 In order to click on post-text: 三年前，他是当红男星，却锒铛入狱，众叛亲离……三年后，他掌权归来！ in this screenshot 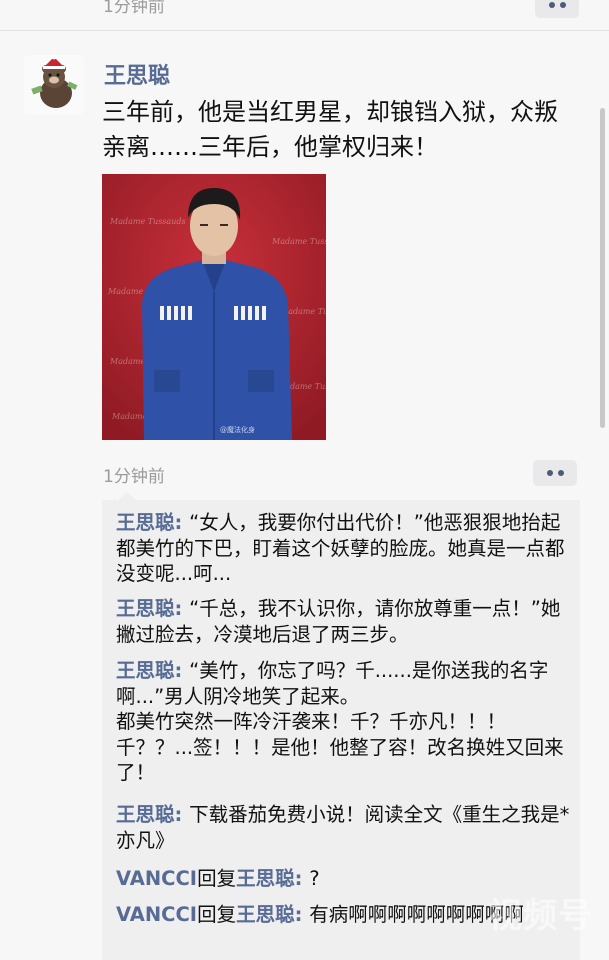, I will do `click(330, 129)`.